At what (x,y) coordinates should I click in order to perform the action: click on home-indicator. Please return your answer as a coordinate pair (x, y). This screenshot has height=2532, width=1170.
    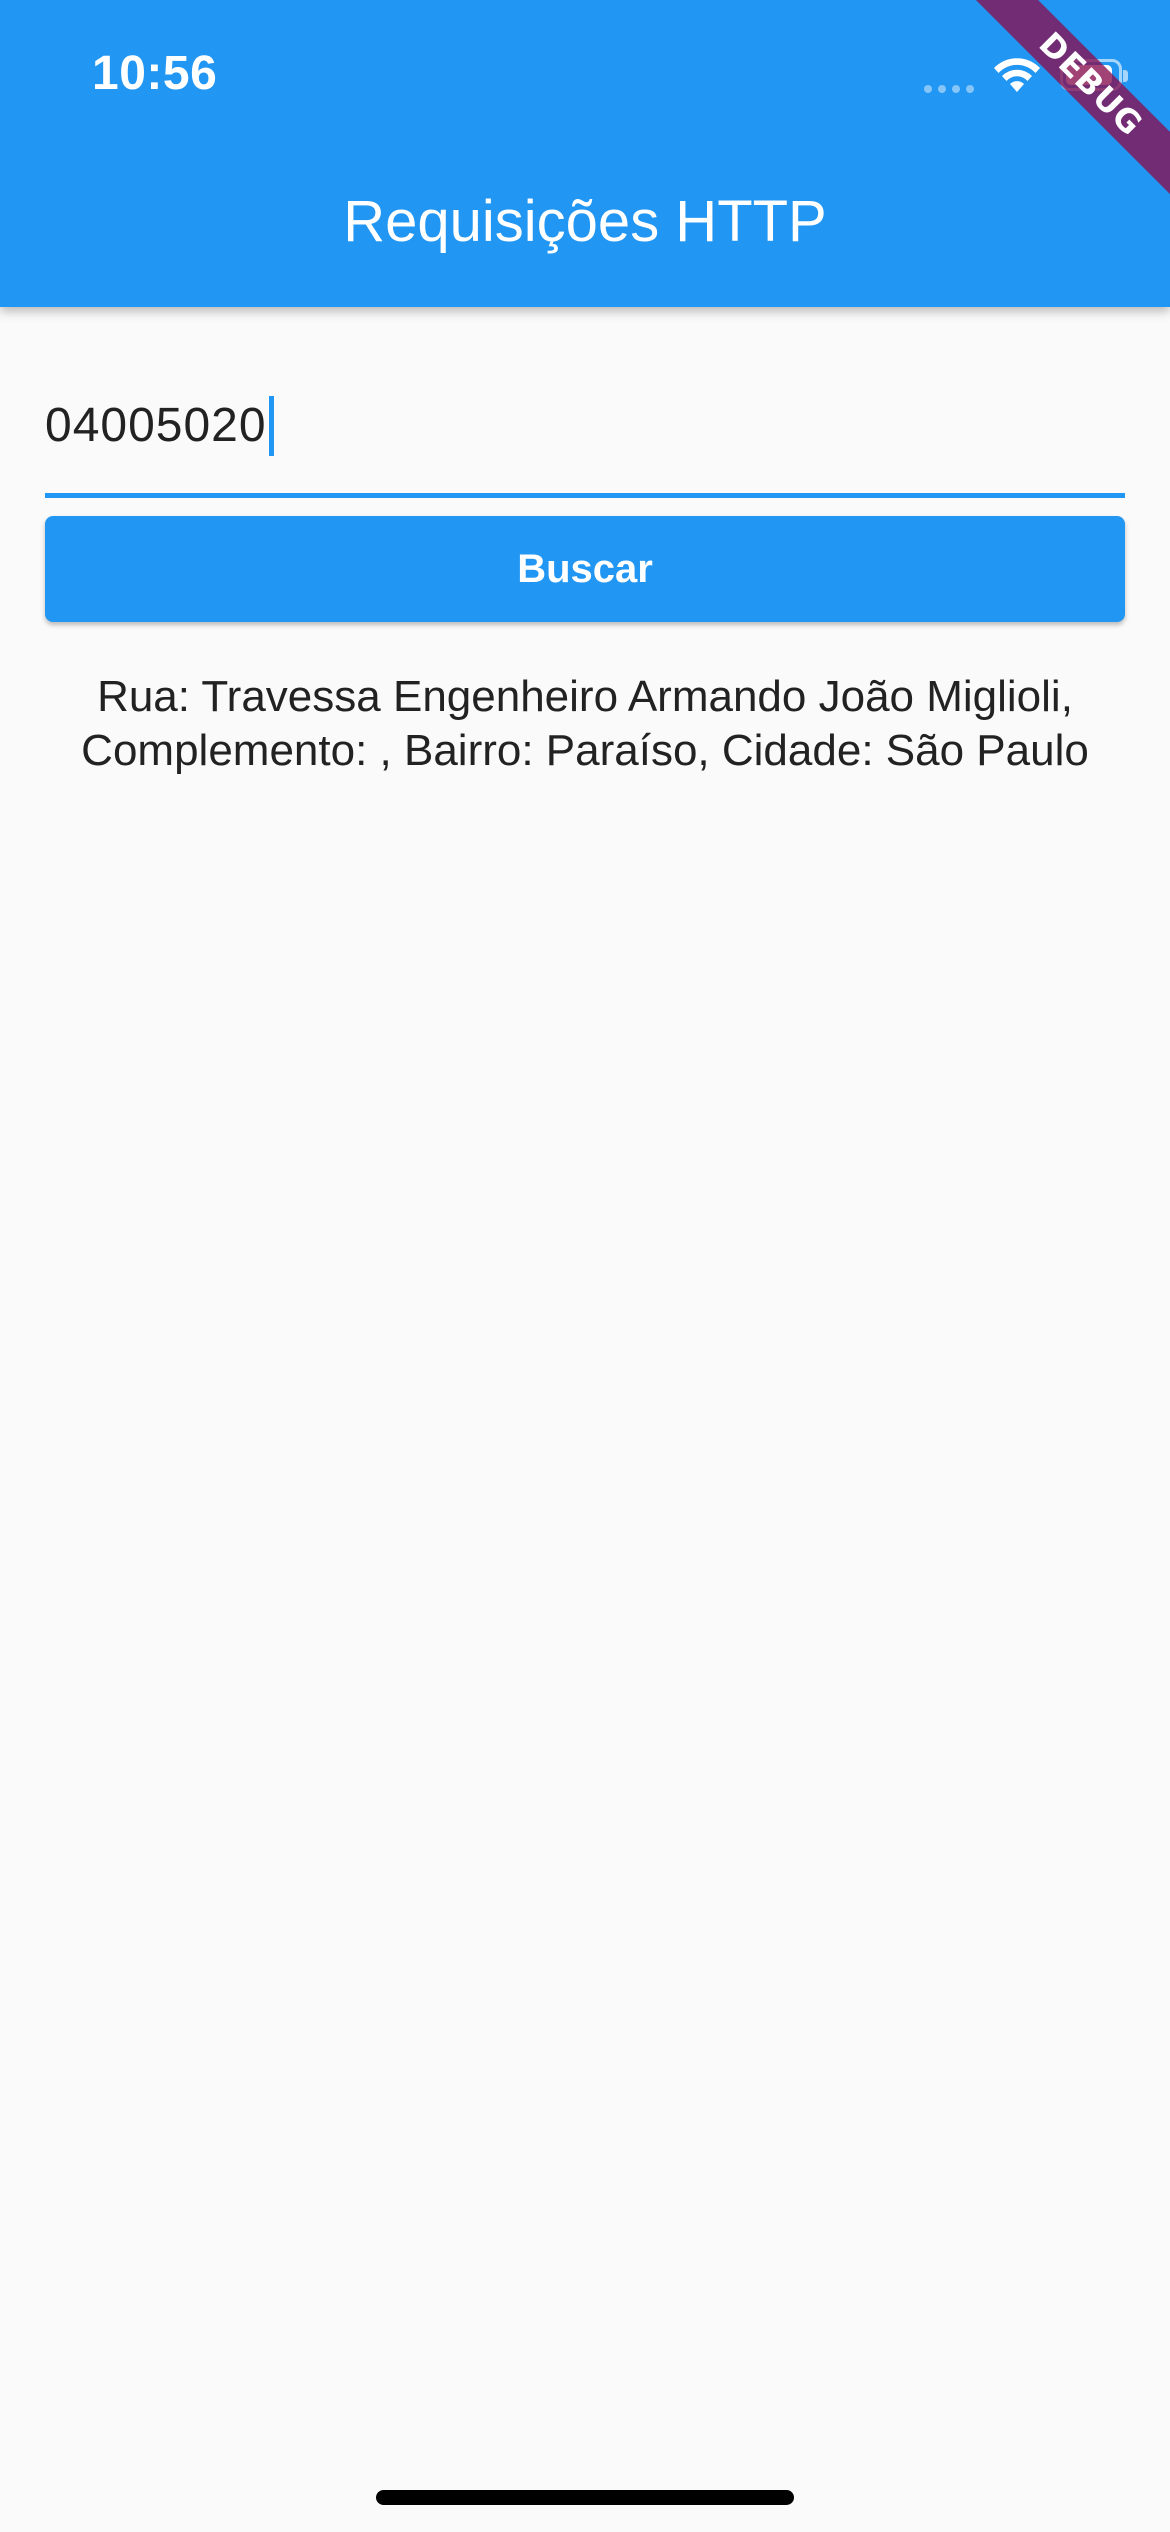
    Looking at the image, I should click on (585, 2497).